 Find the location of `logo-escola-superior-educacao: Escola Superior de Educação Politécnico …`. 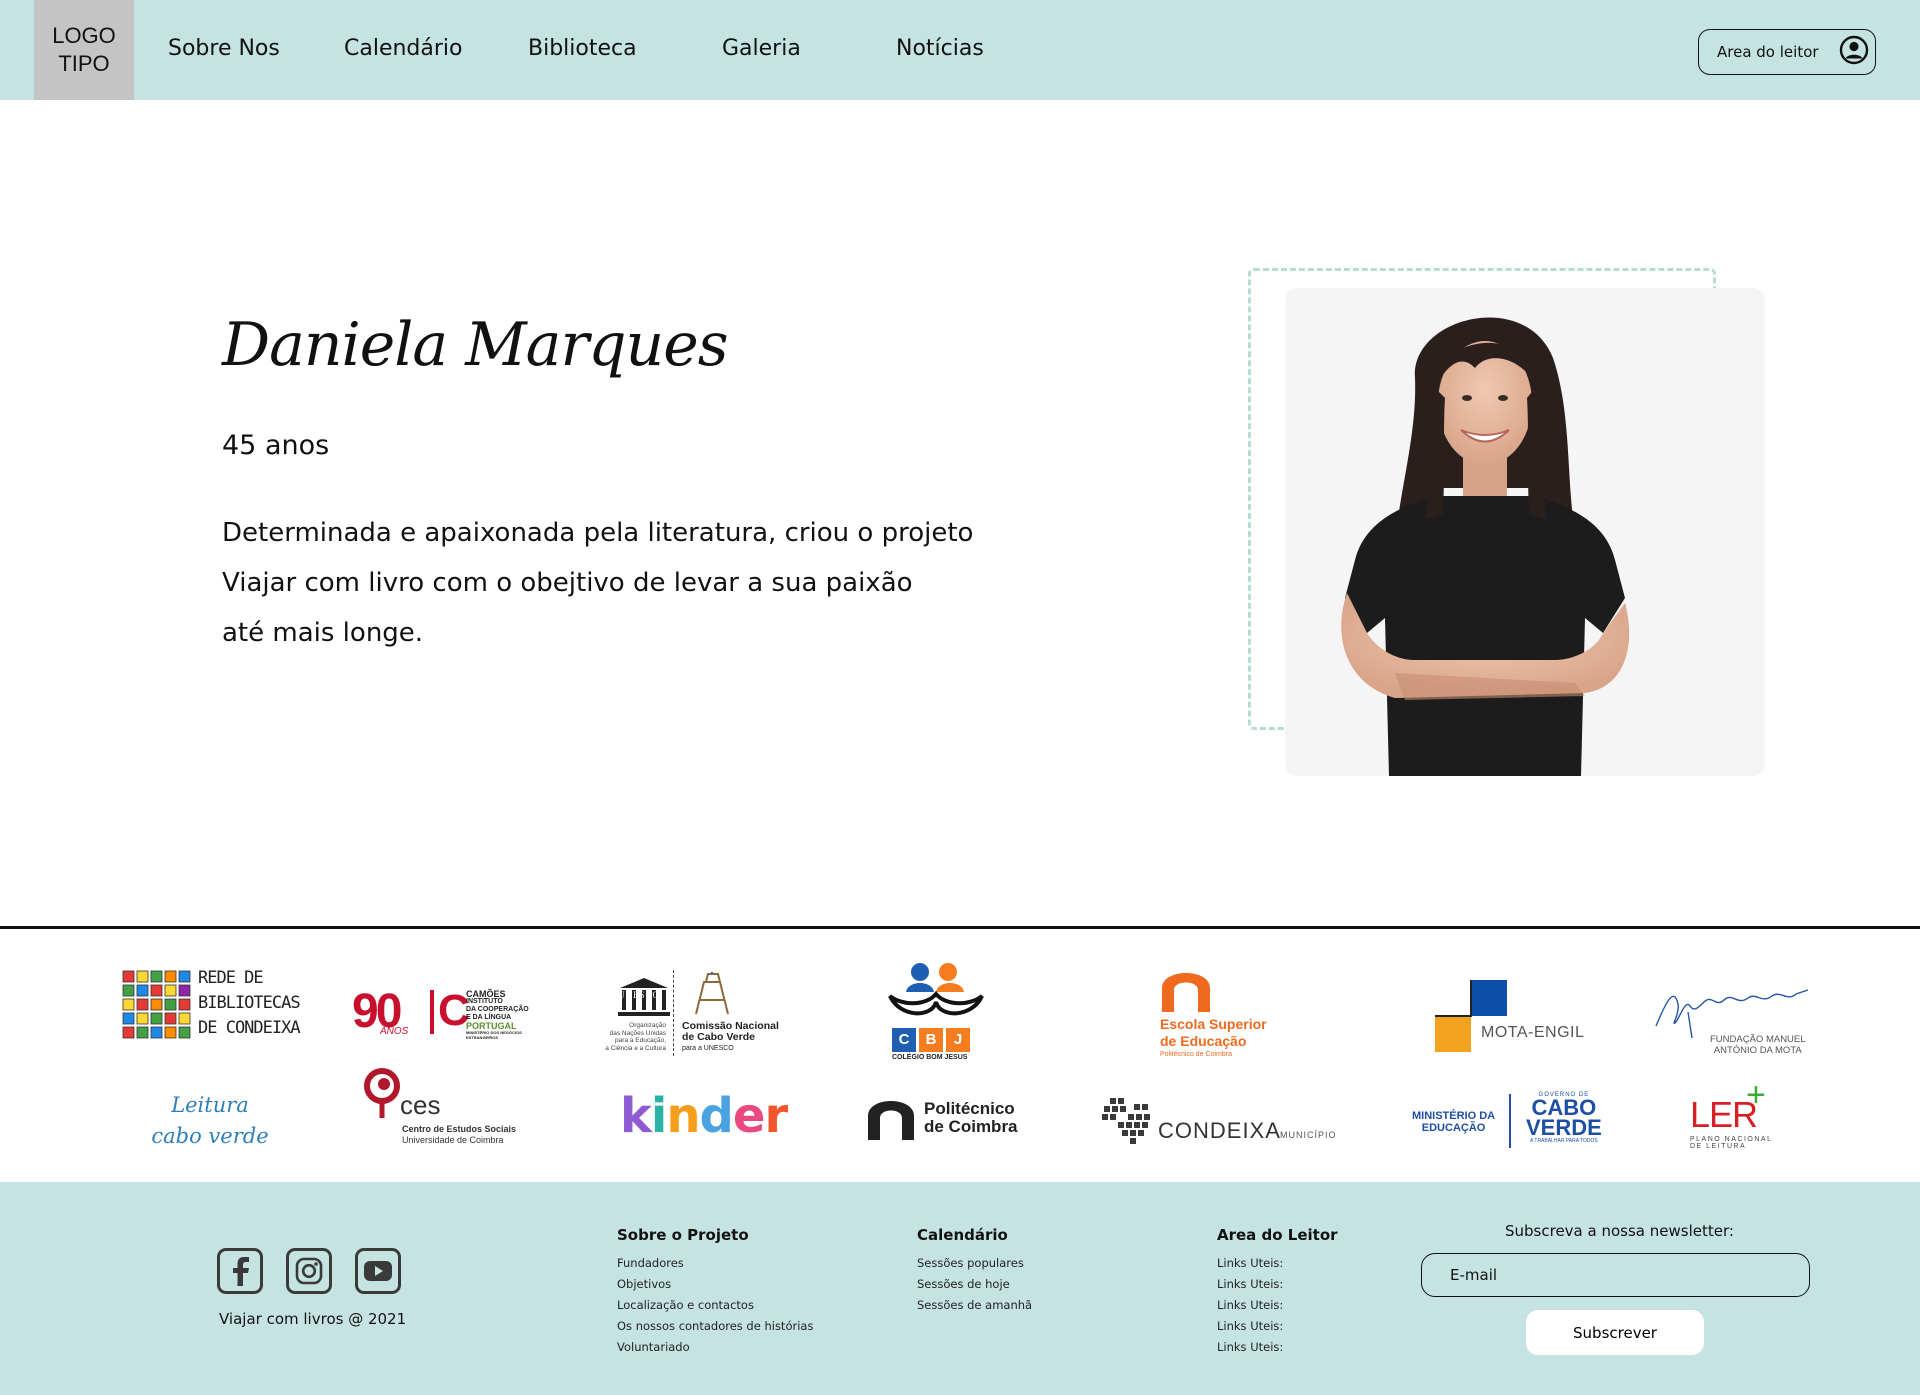

logo-escola-superior-educacao: Escola Superior de Educação Politécnico … is located at coordinates (1225, 1014).